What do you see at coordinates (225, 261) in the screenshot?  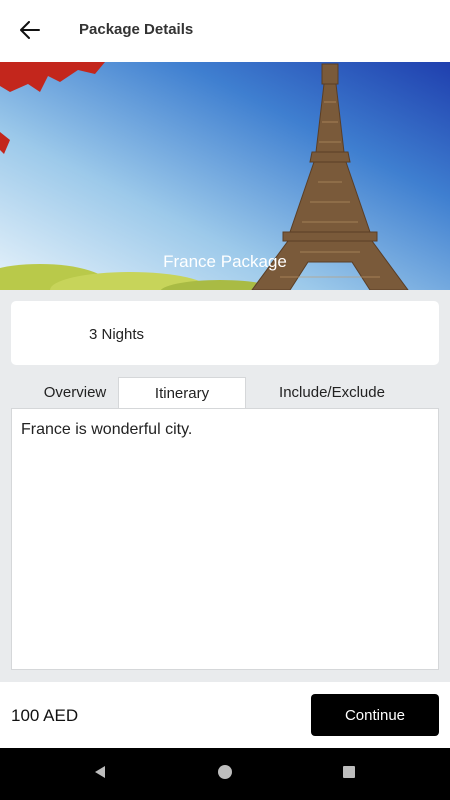 I see `package-title: France Package` at bounding box center [225, 261].